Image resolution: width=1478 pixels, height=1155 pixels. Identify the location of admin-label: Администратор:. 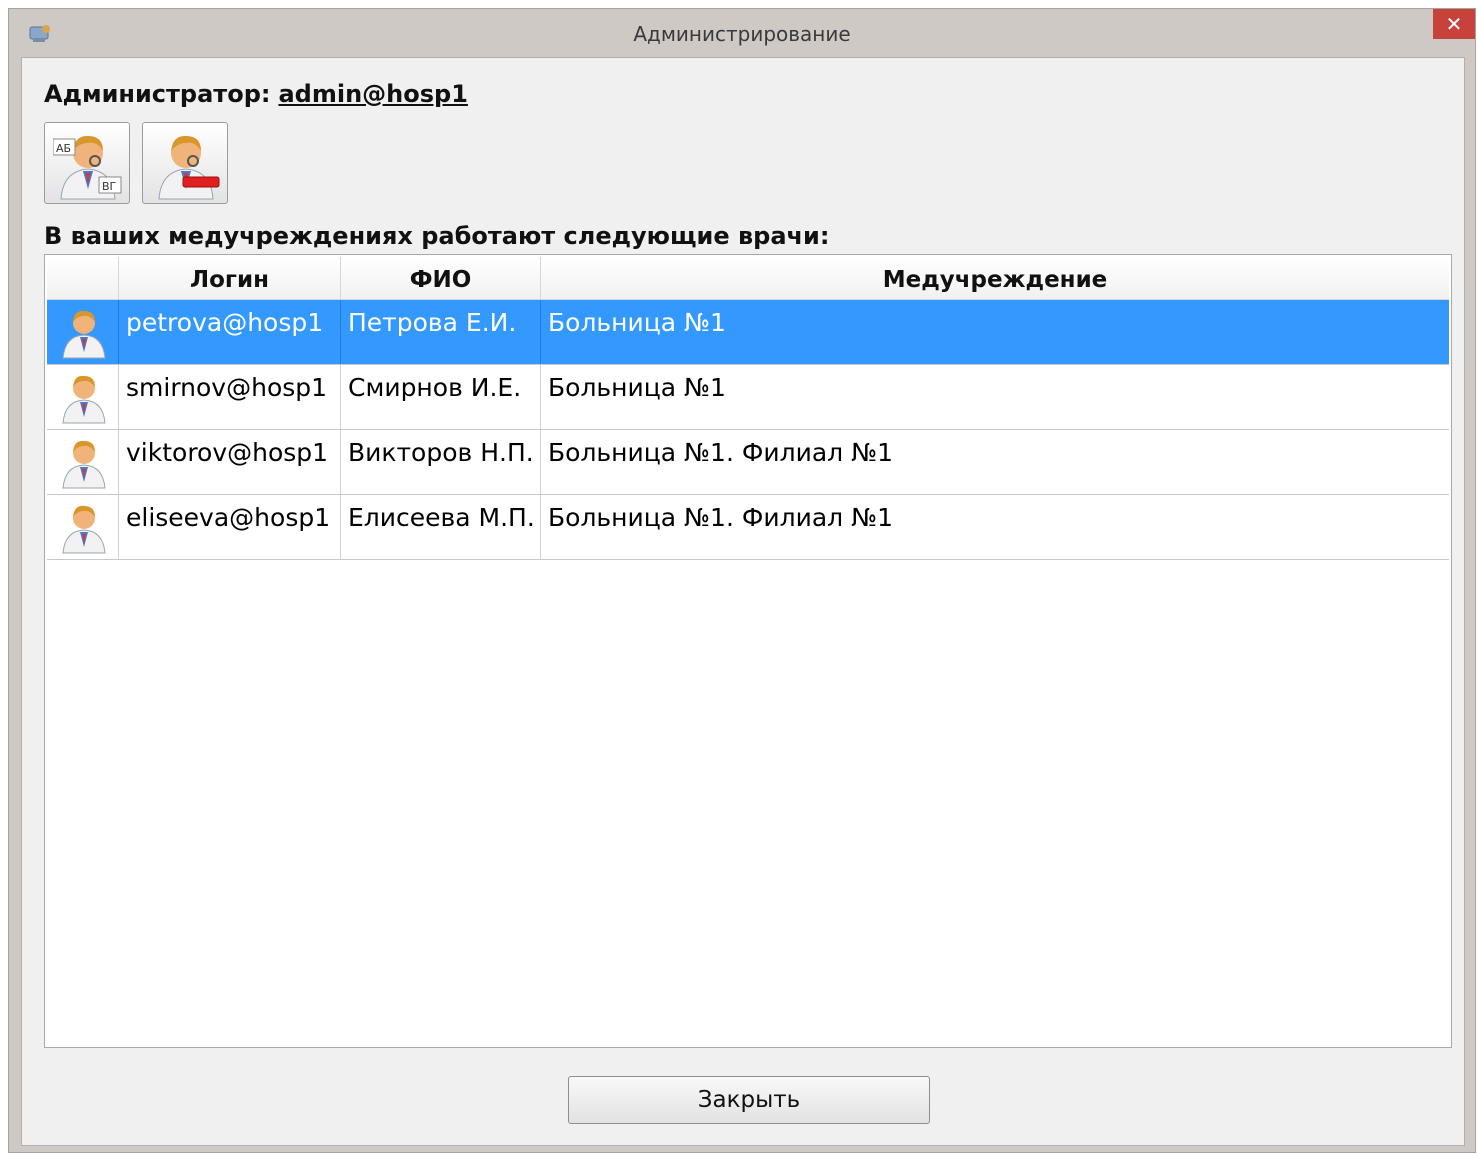
(157, 94).